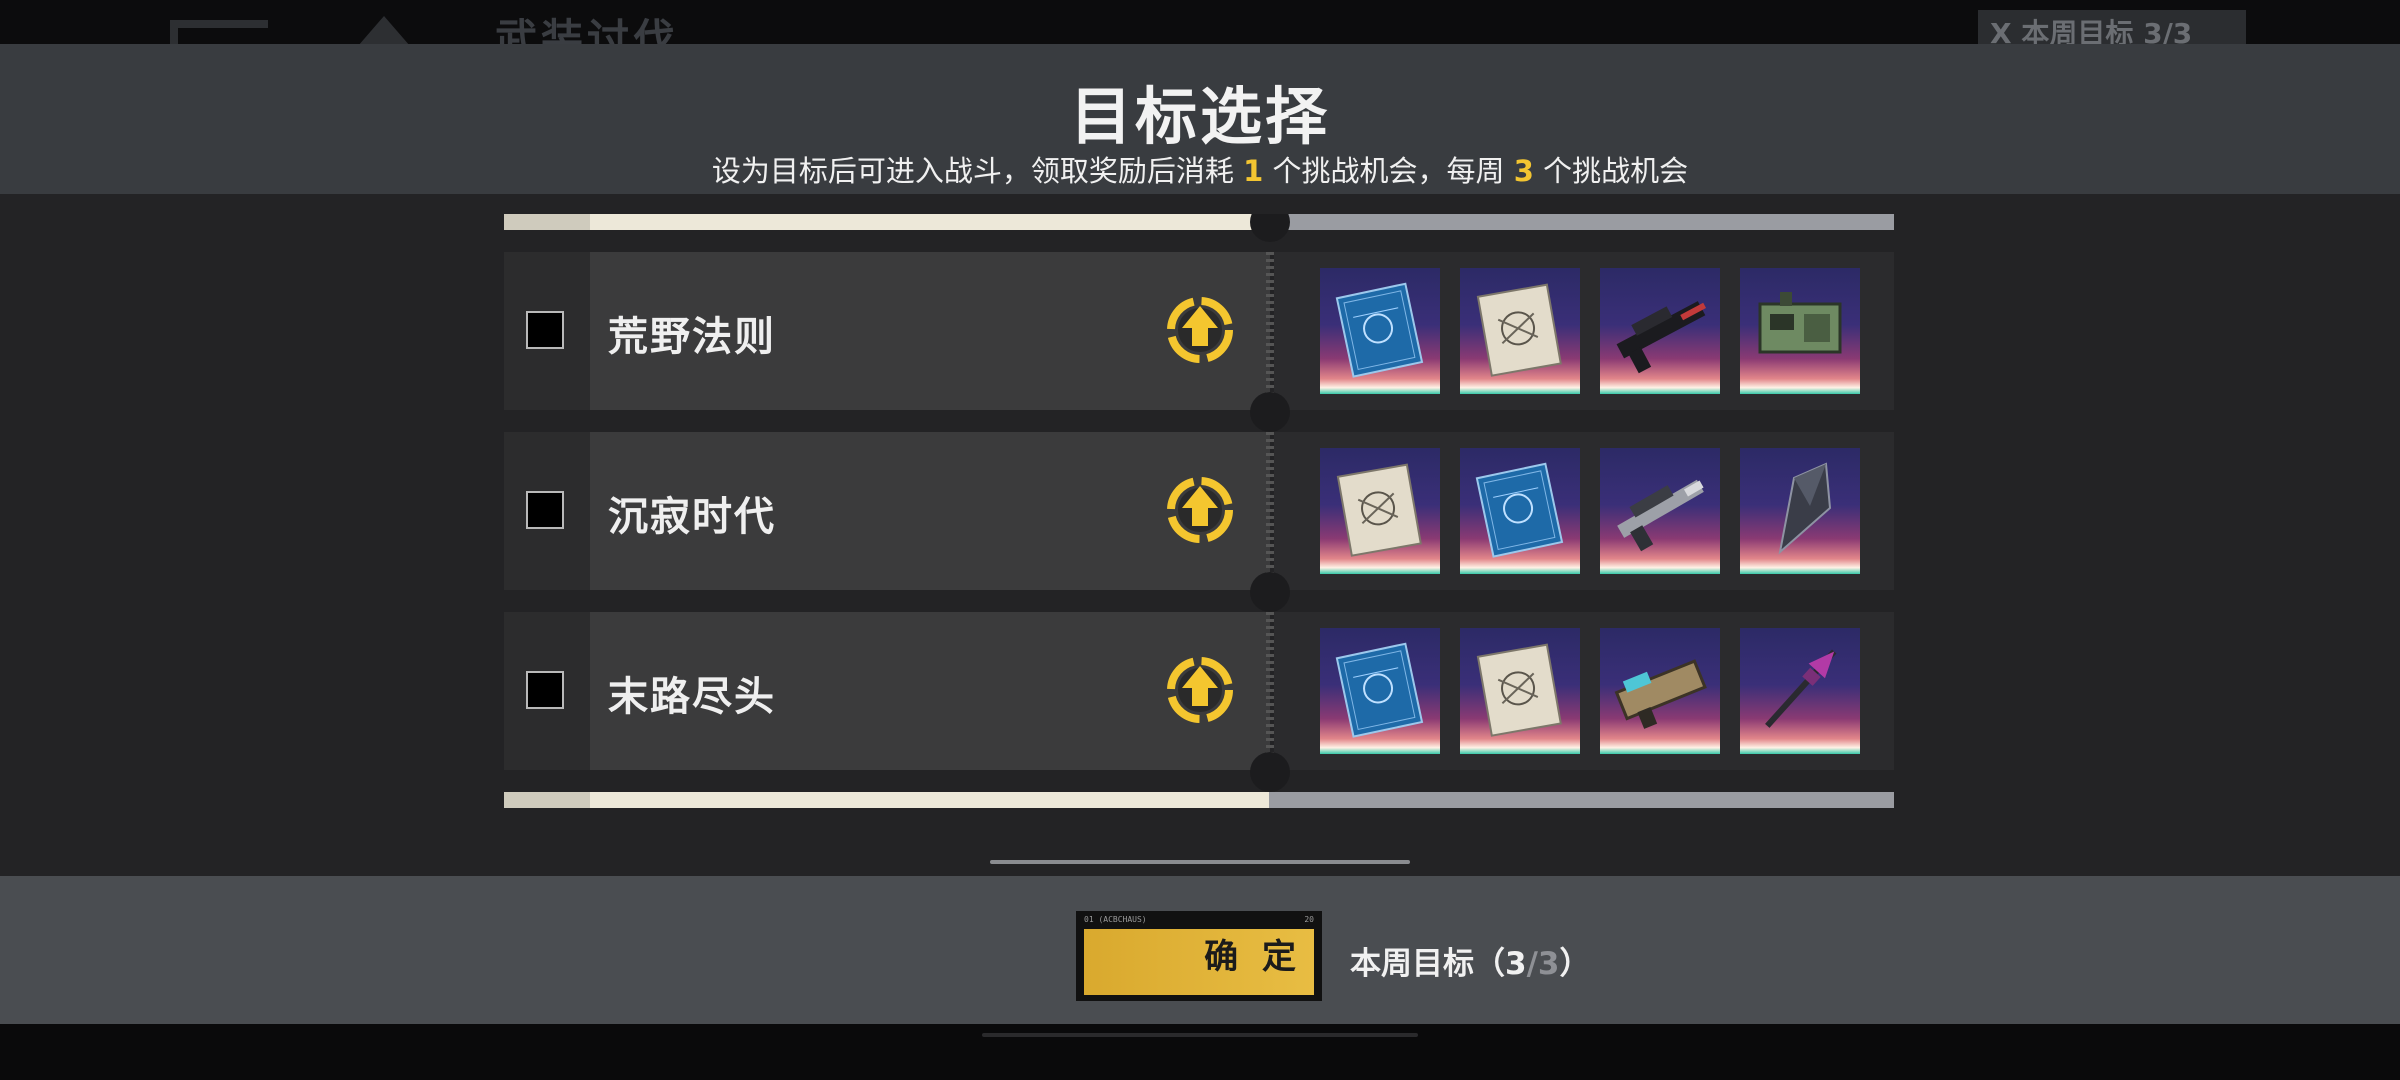 Image resolution: width=2400 pixels, height=1080 pixels. What do you see at coordinates (1660, 691) in the screenshot?
I see `gold-launcher-icon` at bounding box center [1660, 691].